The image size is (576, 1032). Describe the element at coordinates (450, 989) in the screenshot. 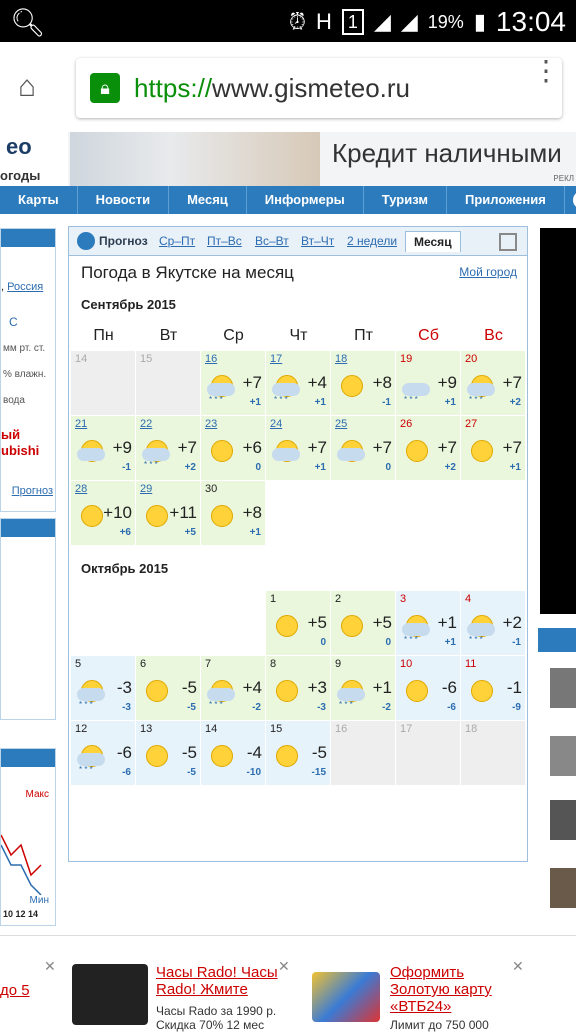

I see `ad-vtb-title: Оформить Золотую карту «ВТБ24»` at that location.